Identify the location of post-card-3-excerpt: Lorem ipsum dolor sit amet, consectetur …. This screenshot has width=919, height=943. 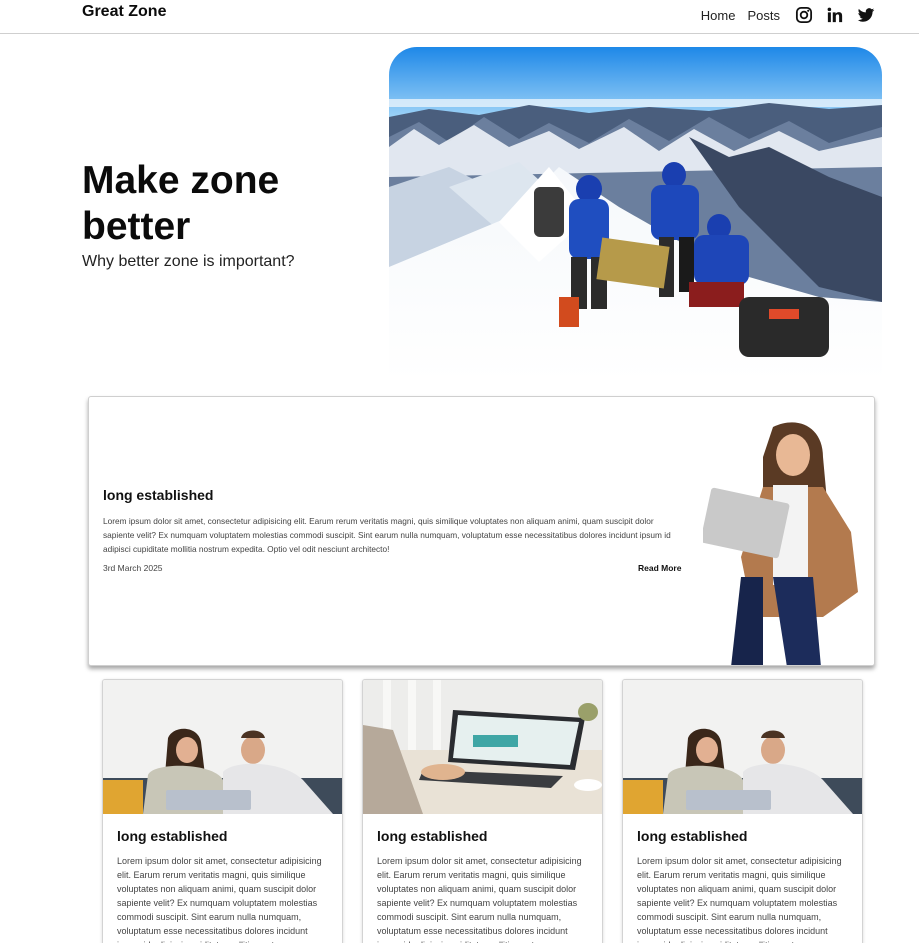
(739, 899).